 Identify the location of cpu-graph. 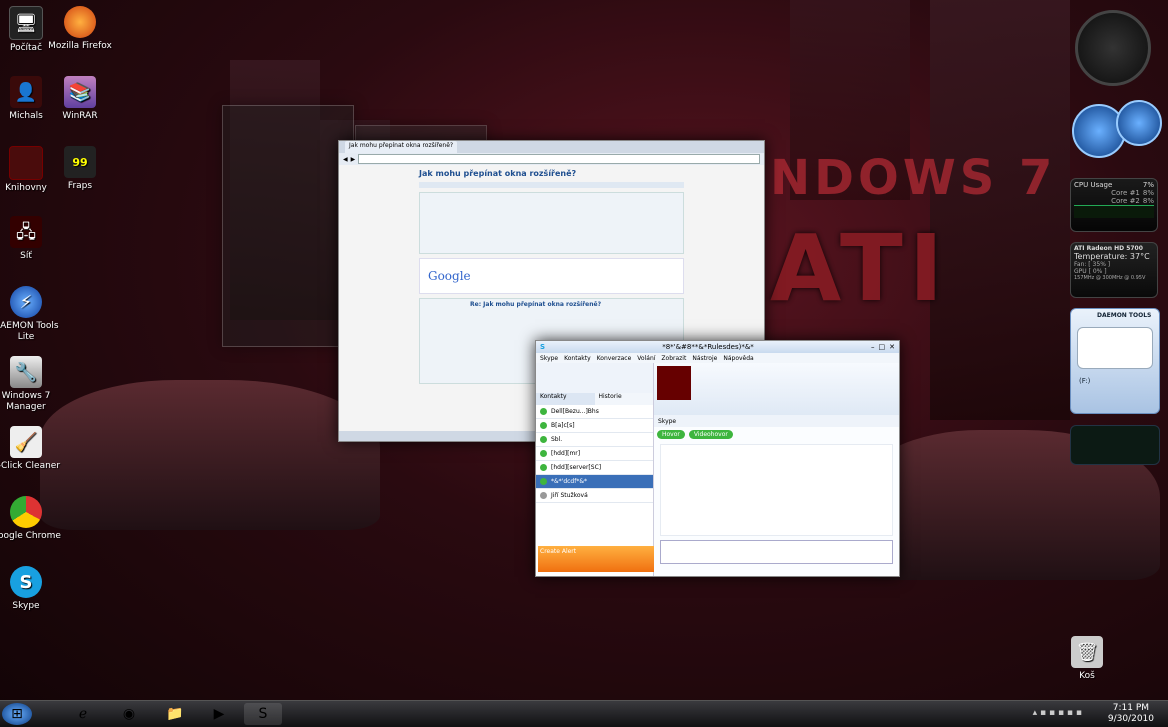
(1114, 211).